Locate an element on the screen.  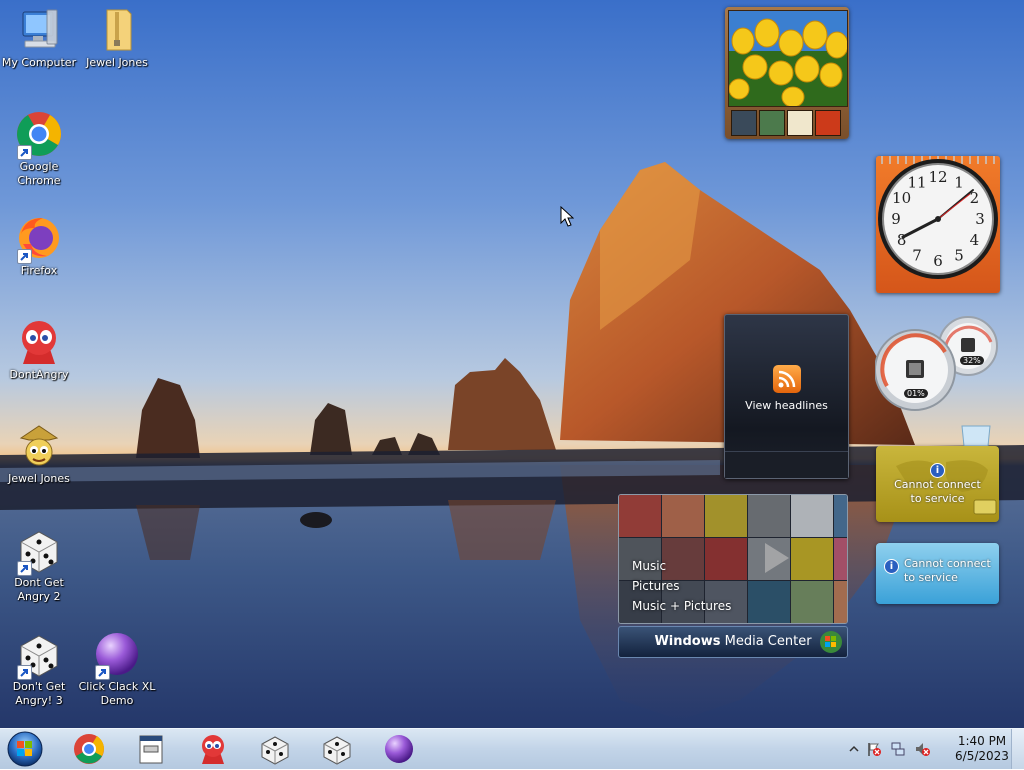
tulips-photo is located at coordinates (788, 58).